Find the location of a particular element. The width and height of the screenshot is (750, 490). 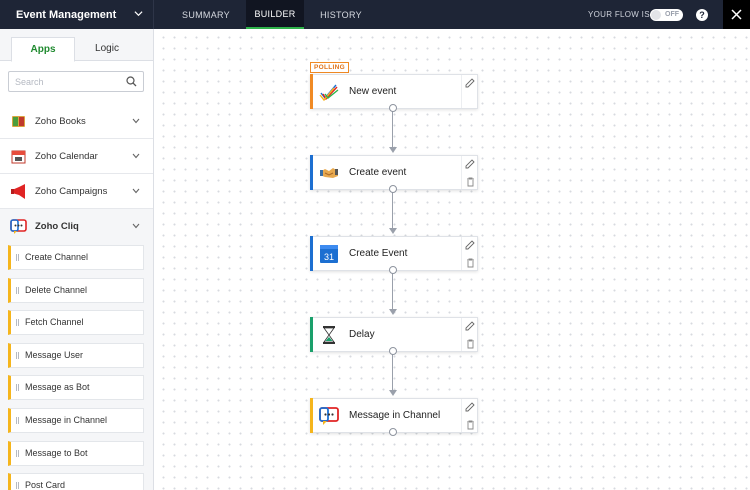

tab-summary: SUMMARY is located at coordinates (206, 14).